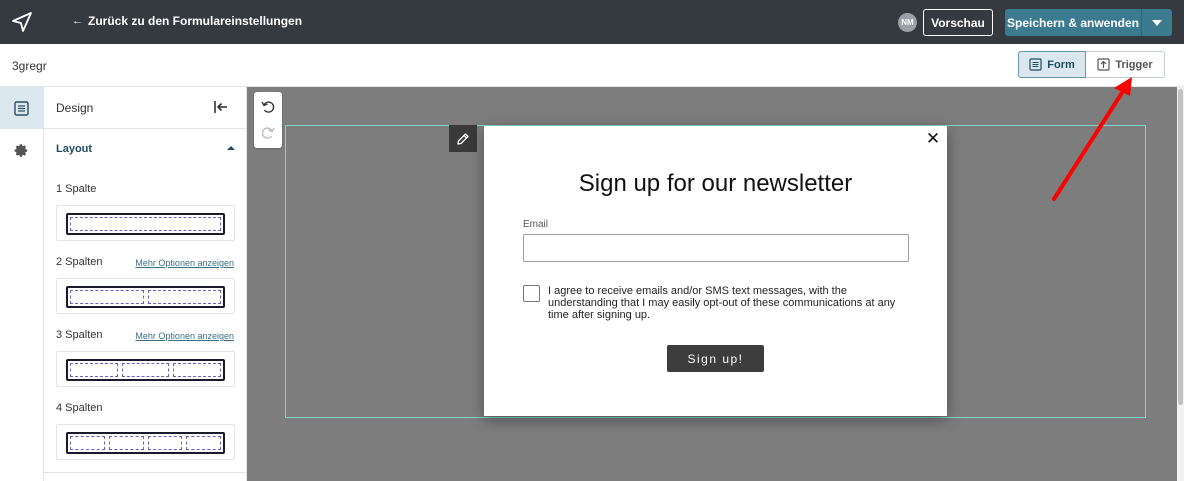  Describe the element at coordinates (1103, 64) in the screenshot. I see `trigger-icon` at that location.